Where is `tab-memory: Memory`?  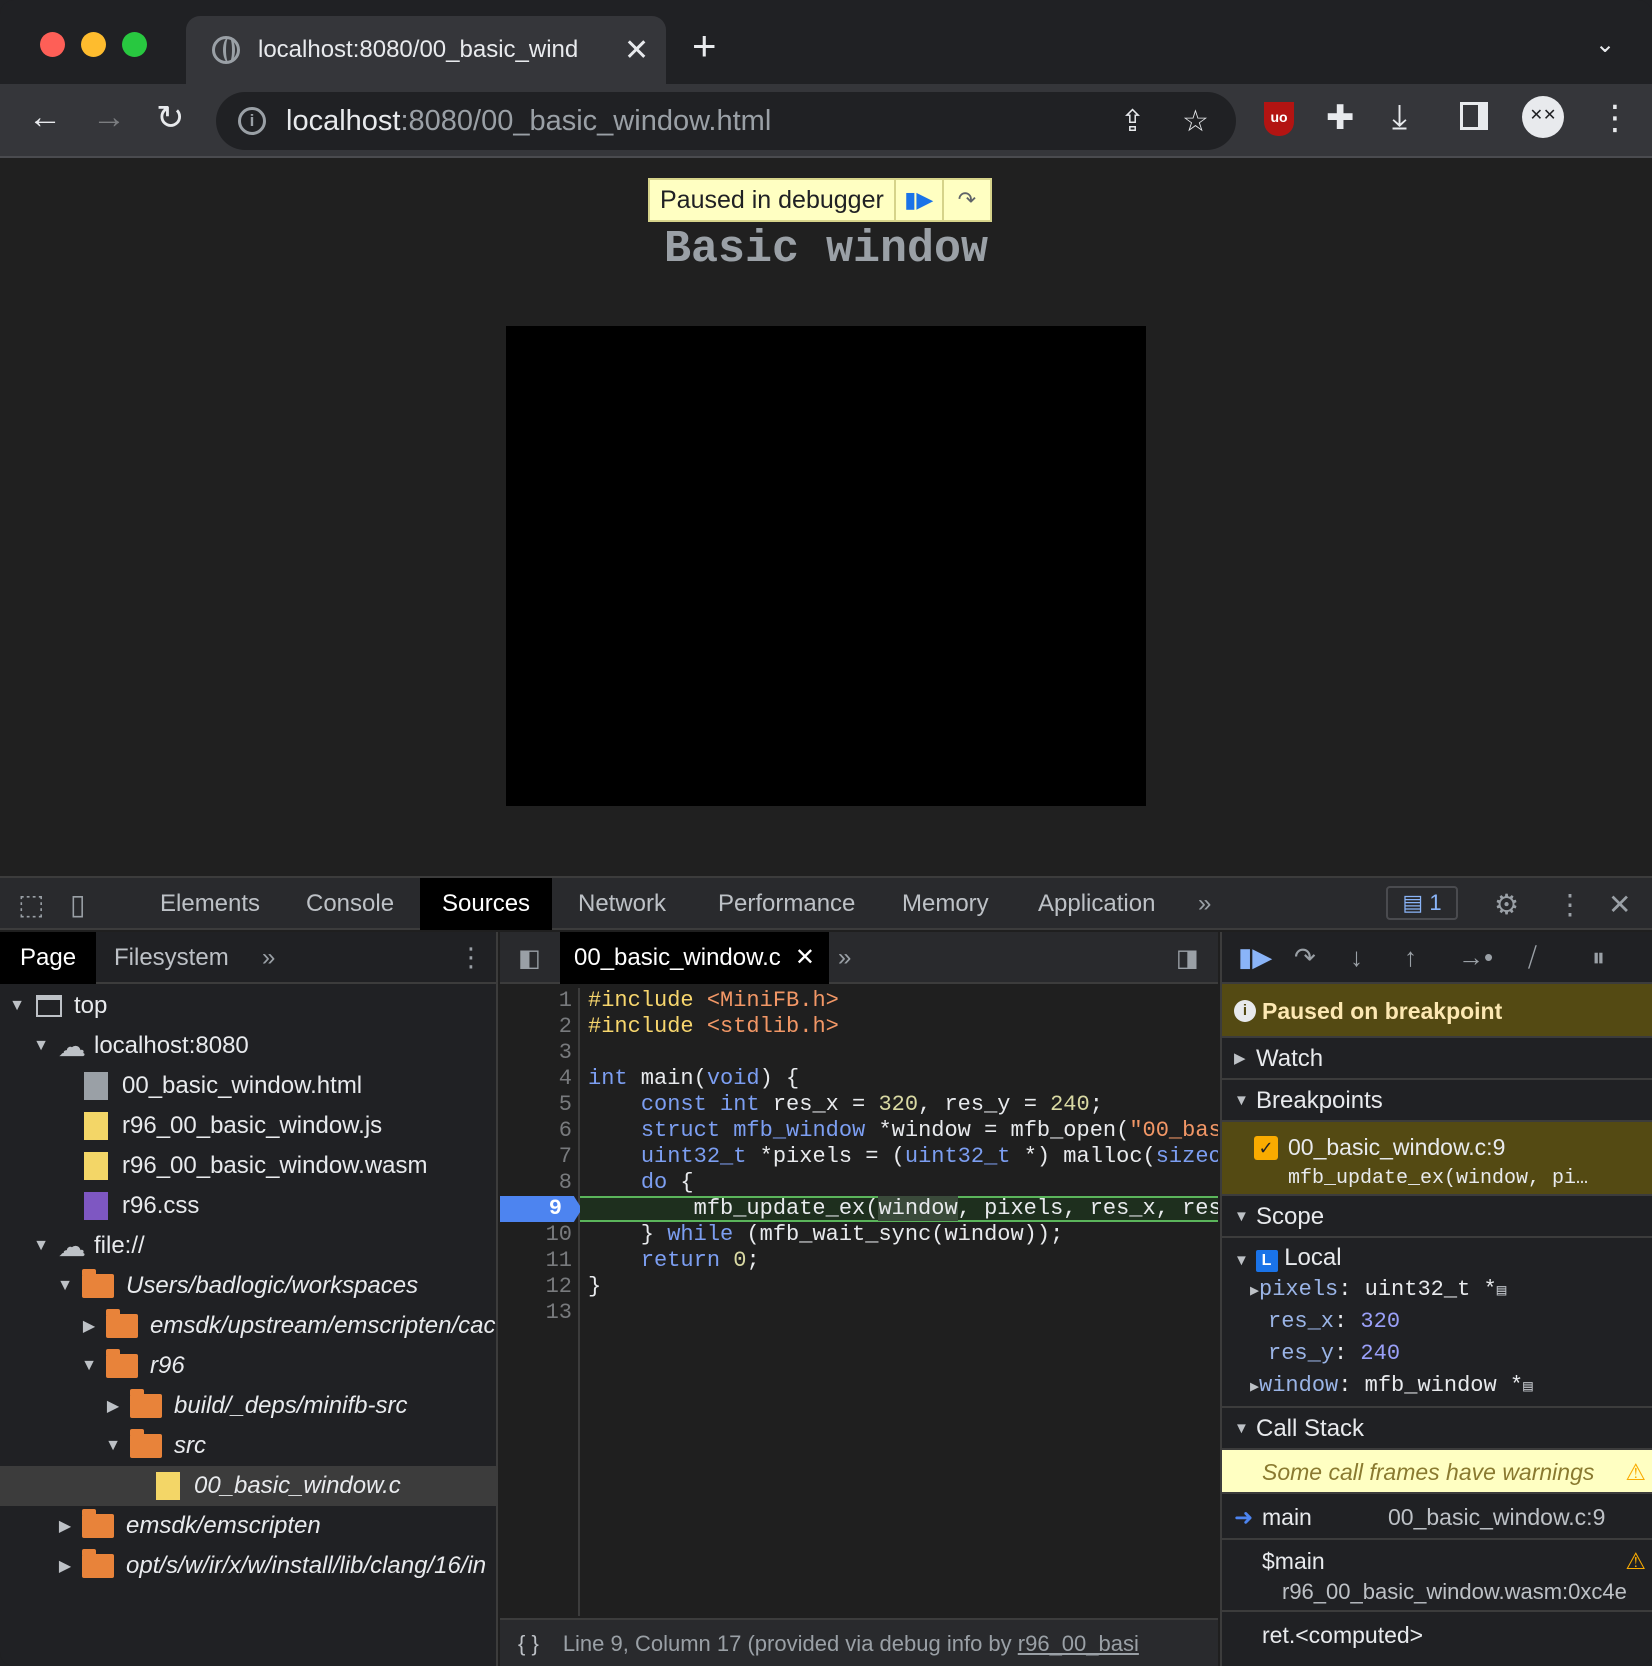 tab-memory: Memory is located at coordinates (945, 904).